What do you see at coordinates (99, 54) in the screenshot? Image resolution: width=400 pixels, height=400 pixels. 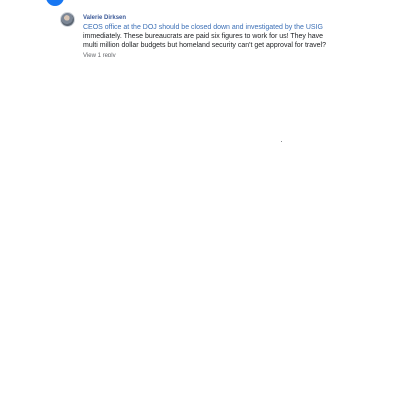 I see `view-replies-link: View 1 reply` at bounding box center [99, 54].